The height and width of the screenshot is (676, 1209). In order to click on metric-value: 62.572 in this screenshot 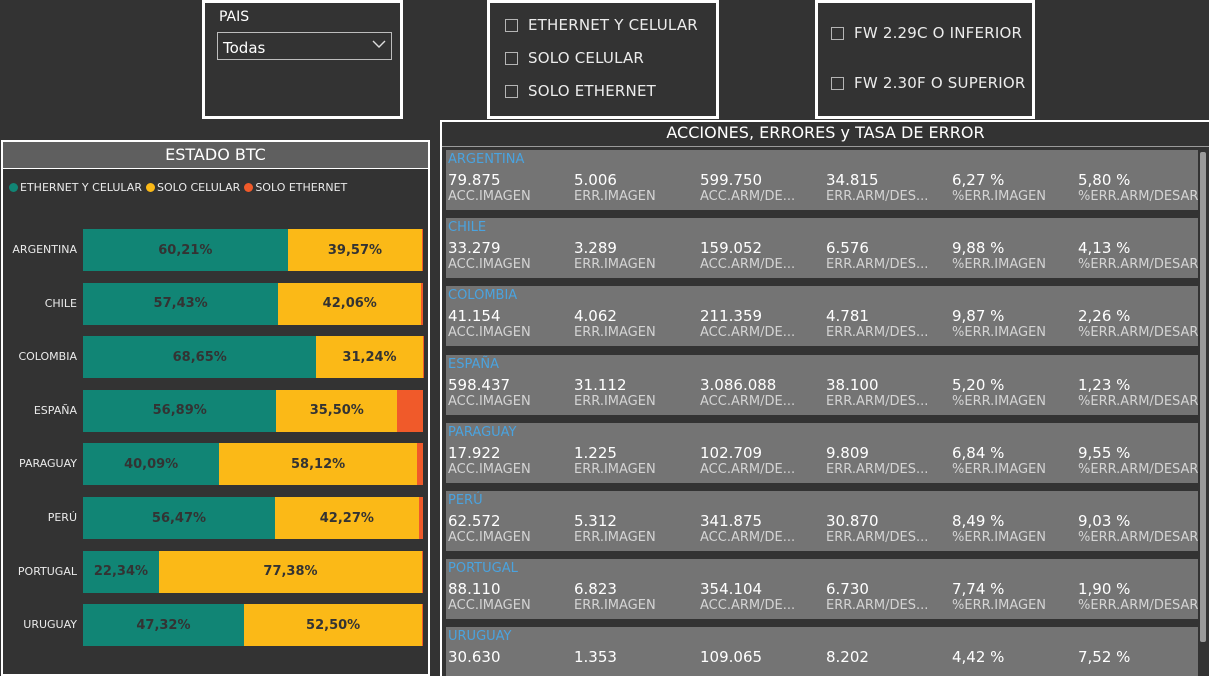, I will do `click(474, 521)`.